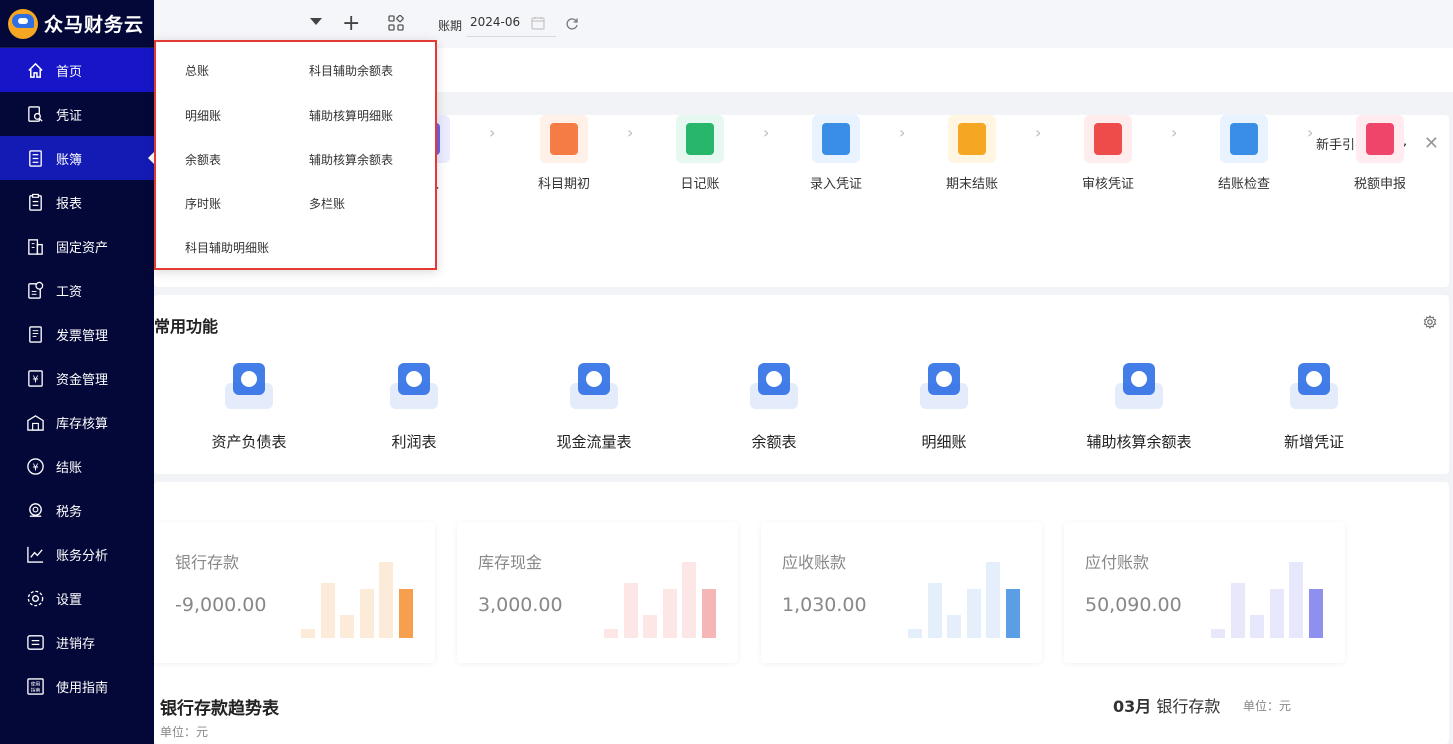 Image resolution: width=1453 pixels, height=744 pixels. What do you see at coordinates (77, 290) in the screenshot?
I see `sidebar-item-5: 工资` at bounding box center [77, 290].